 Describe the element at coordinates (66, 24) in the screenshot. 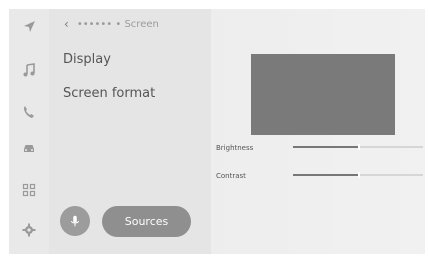

I see `back-button: ‹` at that location.